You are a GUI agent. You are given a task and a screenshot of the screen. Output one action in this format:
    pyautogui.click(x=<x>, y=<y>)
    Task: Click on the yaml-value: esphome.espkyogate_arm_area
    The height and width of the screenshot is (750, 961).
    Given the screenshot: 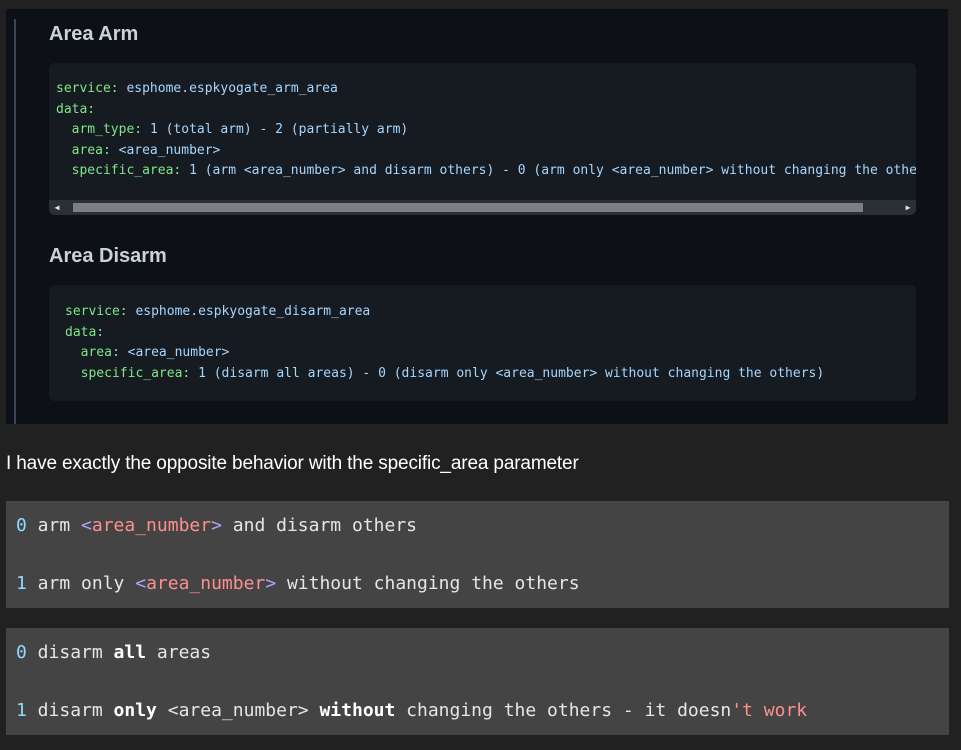 What is the action you would take?
    pyautogui.click(x=232, y=88)
    